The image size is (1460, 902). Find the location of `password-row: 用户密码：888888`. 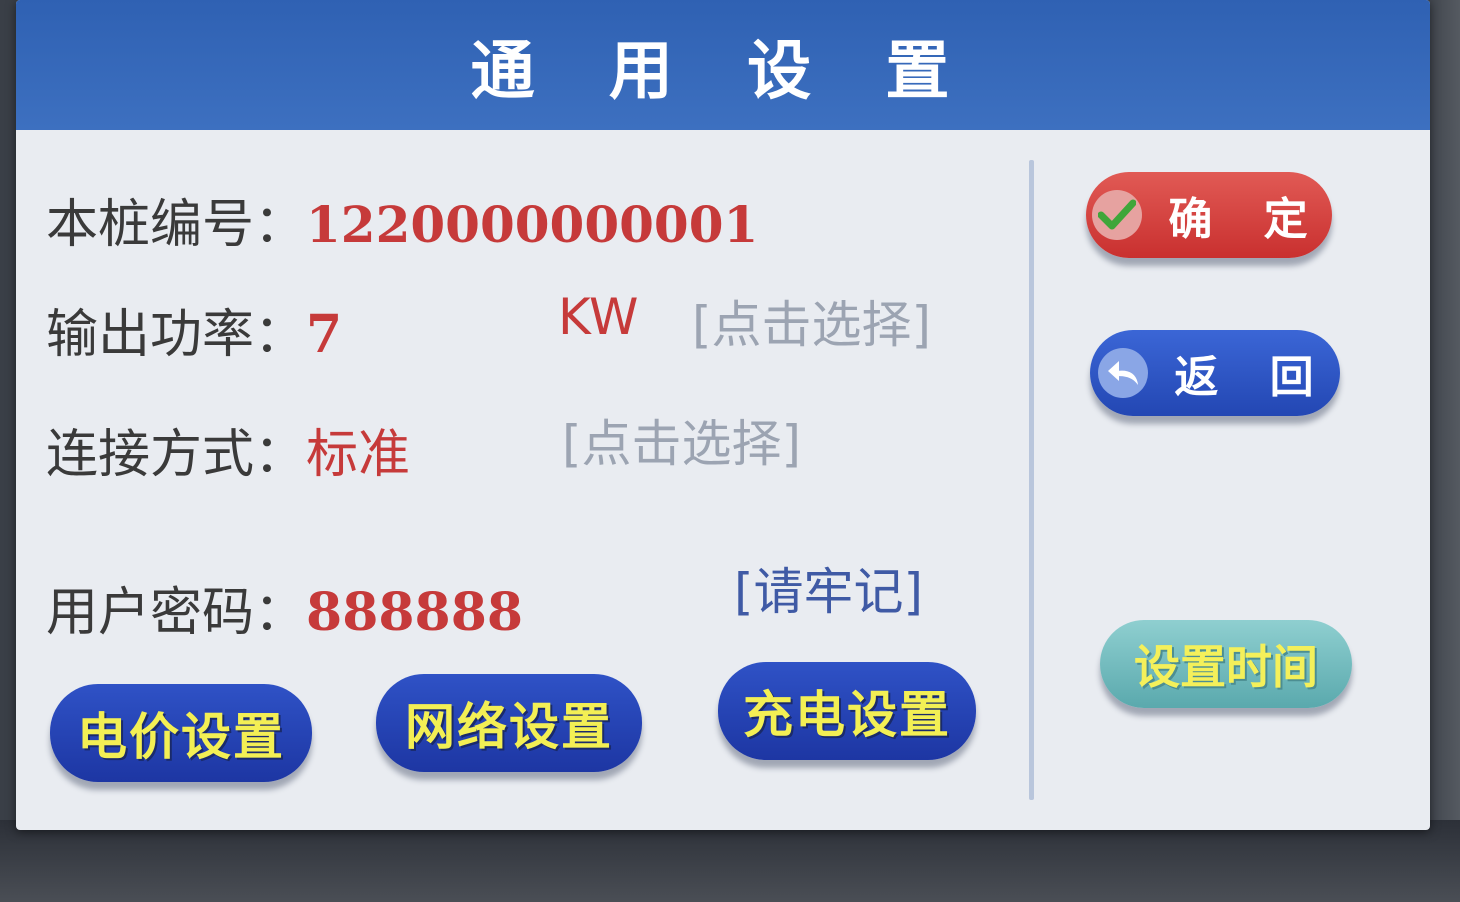

password-row: 用户密码：888888 is located at coordinates (284, 607).